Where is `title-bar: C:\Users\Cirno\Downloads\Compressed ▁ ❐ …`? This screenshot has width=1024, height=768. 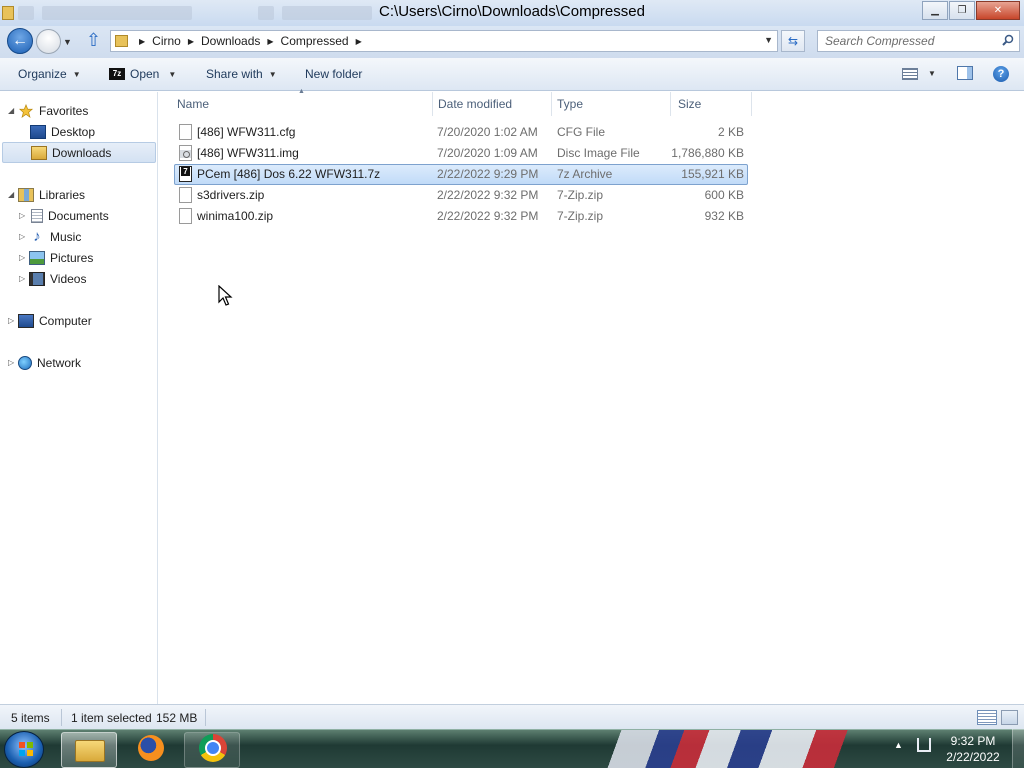
title-bar: C:\Users\Cirno\Downloads\Compressed ▁ ❐ … is located at coordinates (512, 13).